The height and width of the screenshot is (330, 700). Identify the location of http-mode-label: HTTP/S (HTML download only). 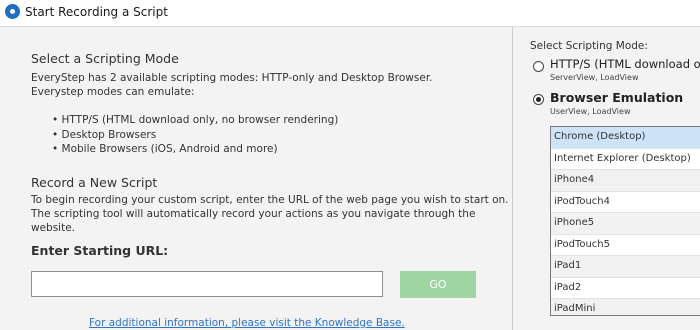
(625, 64).